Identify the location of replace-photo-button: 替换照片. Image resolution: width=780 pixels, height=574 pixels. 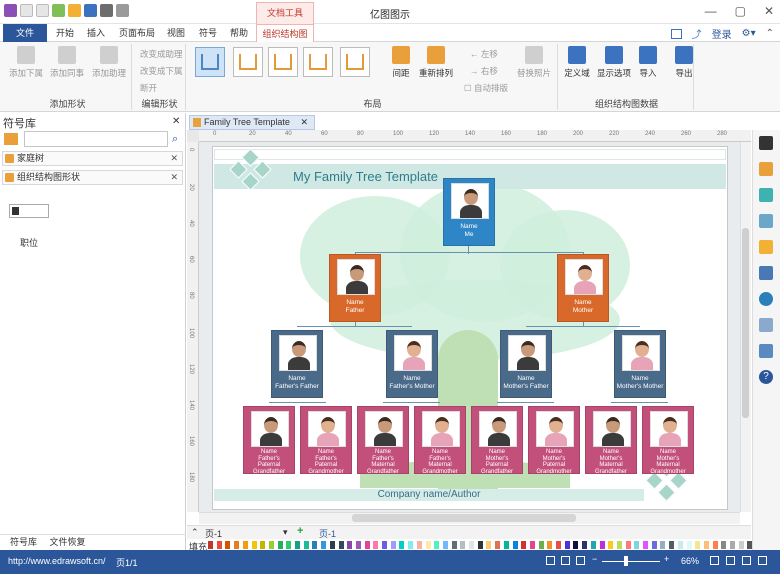
(534, 62).